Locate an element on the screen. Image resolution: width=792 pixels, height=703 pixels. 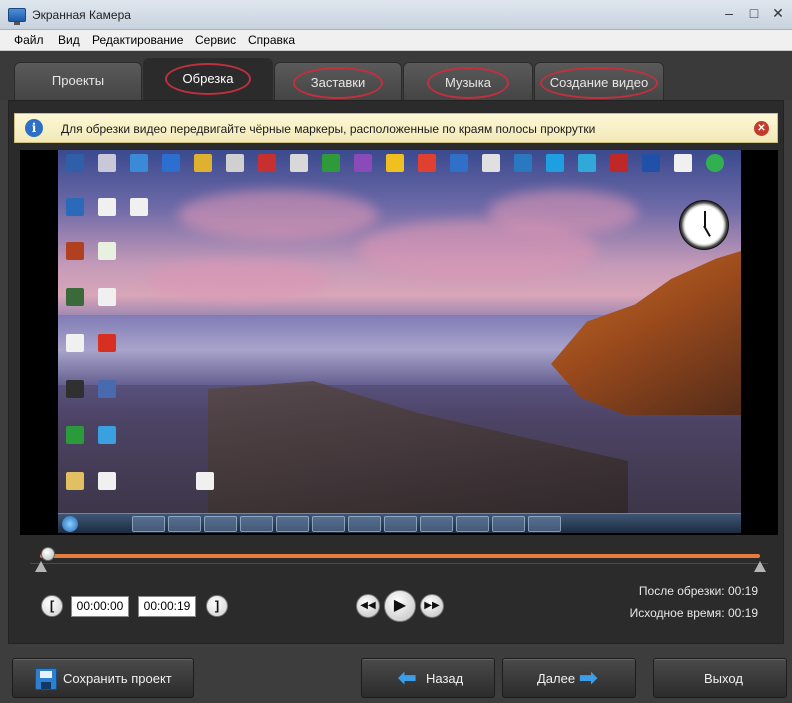
monitor-icon is located at coordinates (17, 16).